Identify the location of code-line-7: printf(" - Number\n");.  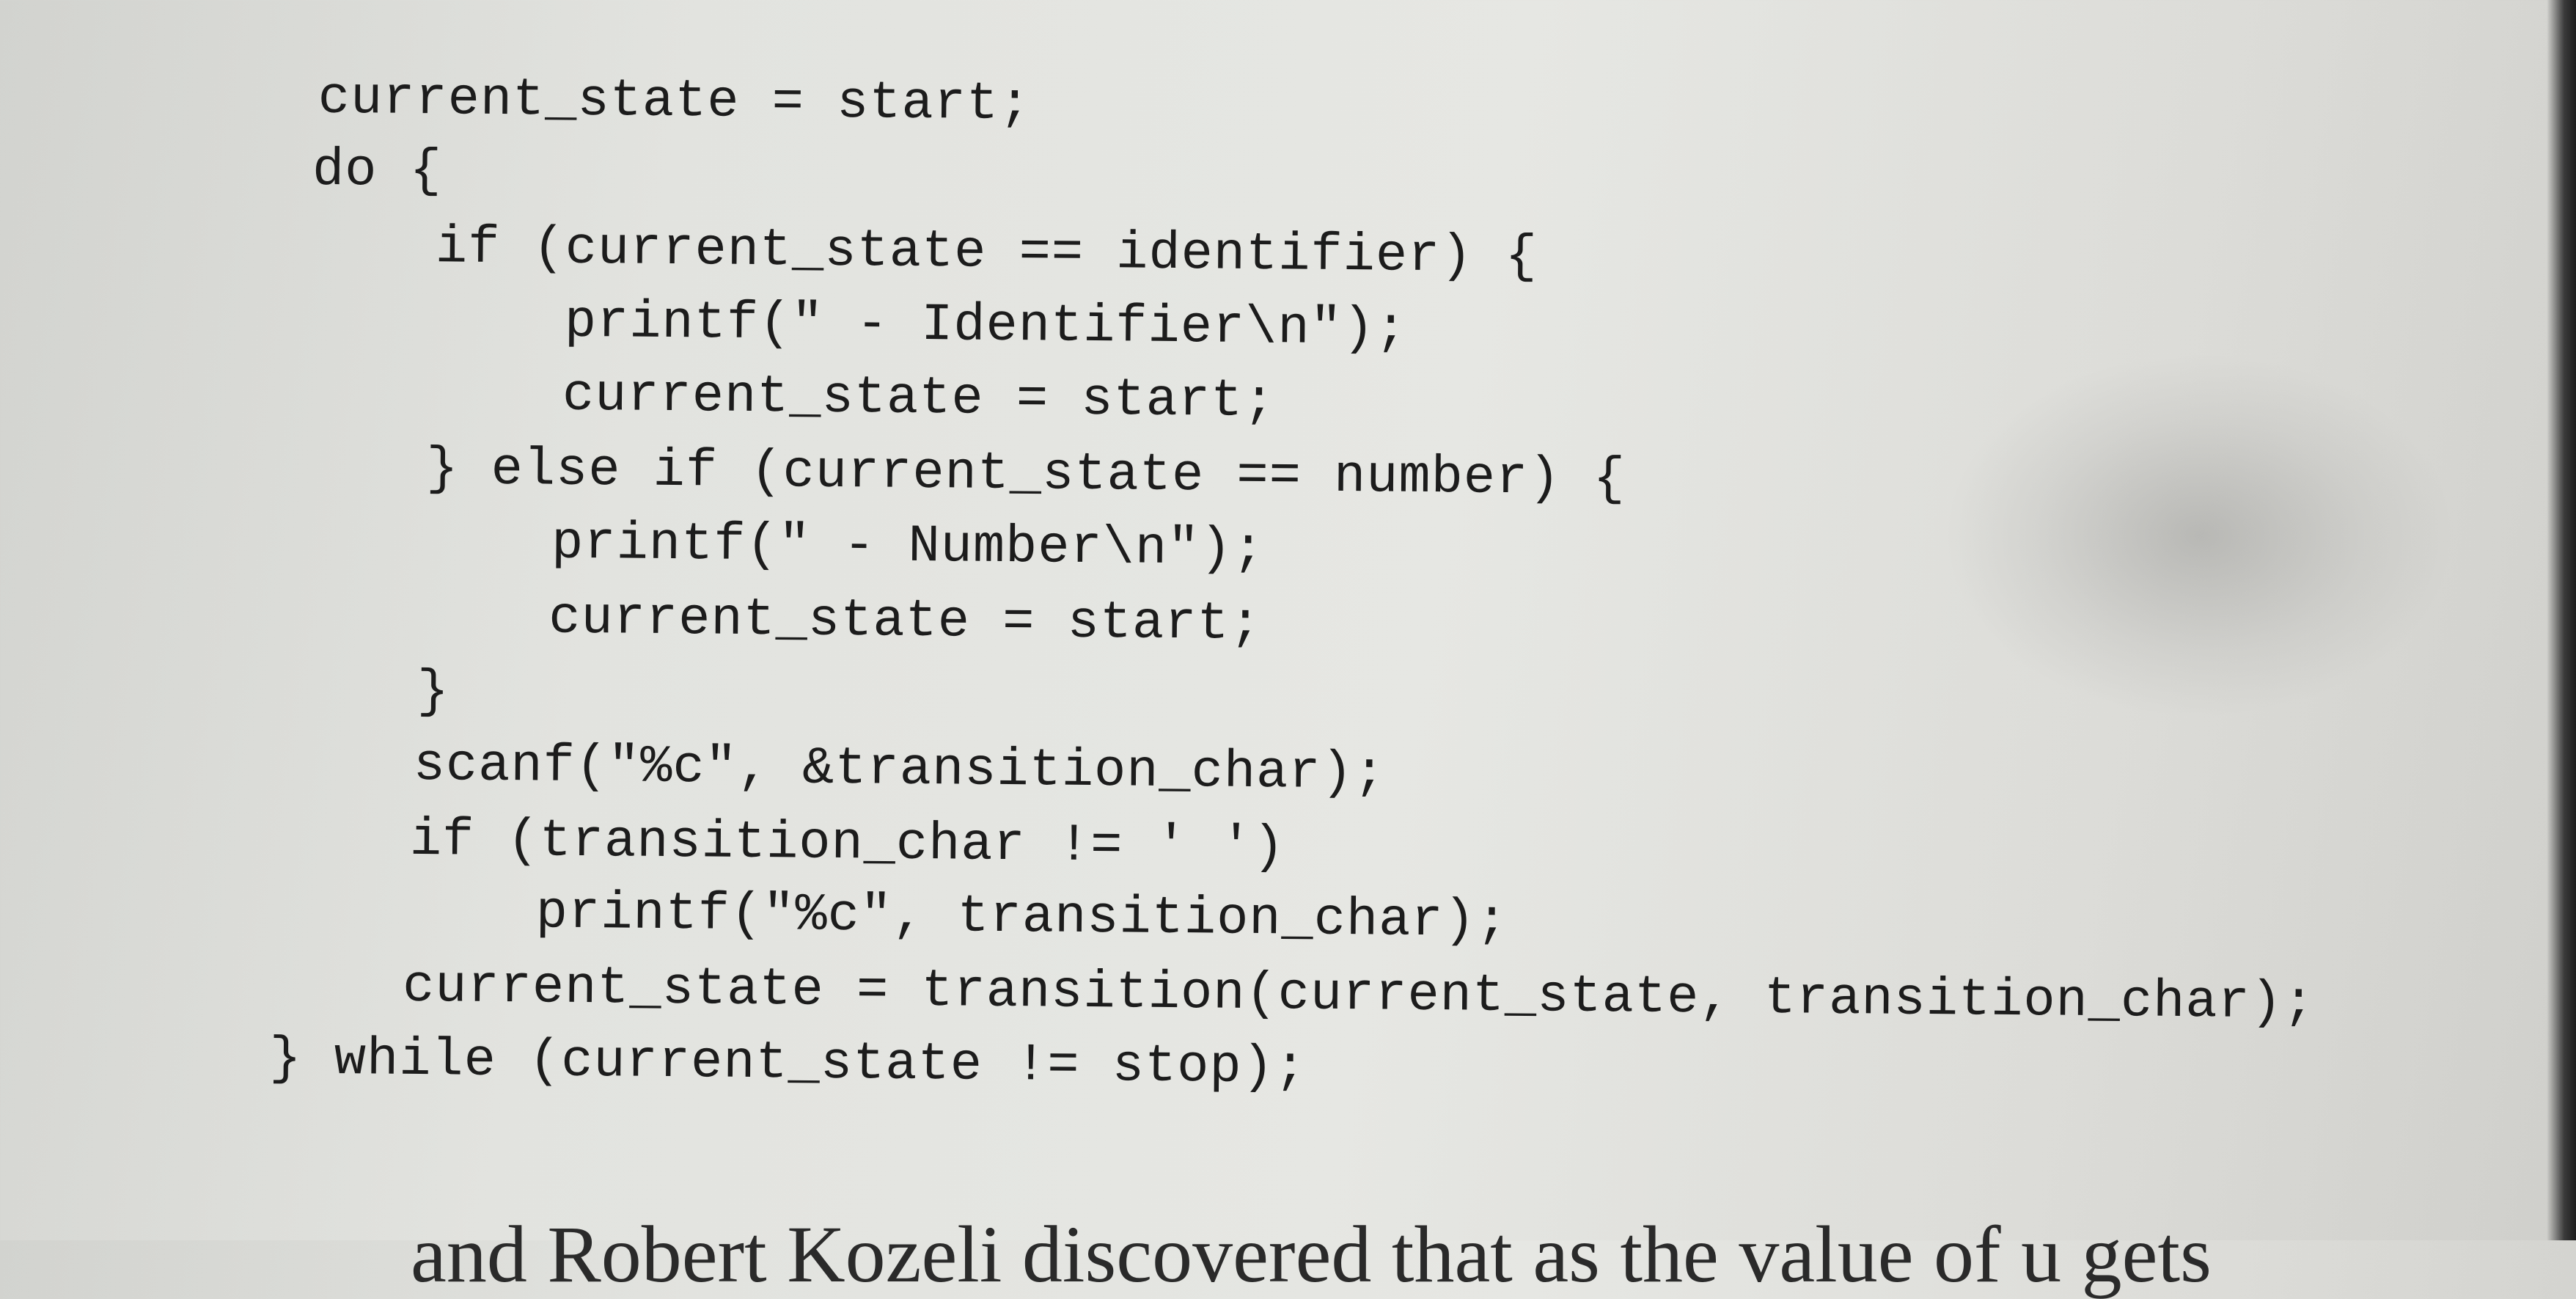
(779, 546).